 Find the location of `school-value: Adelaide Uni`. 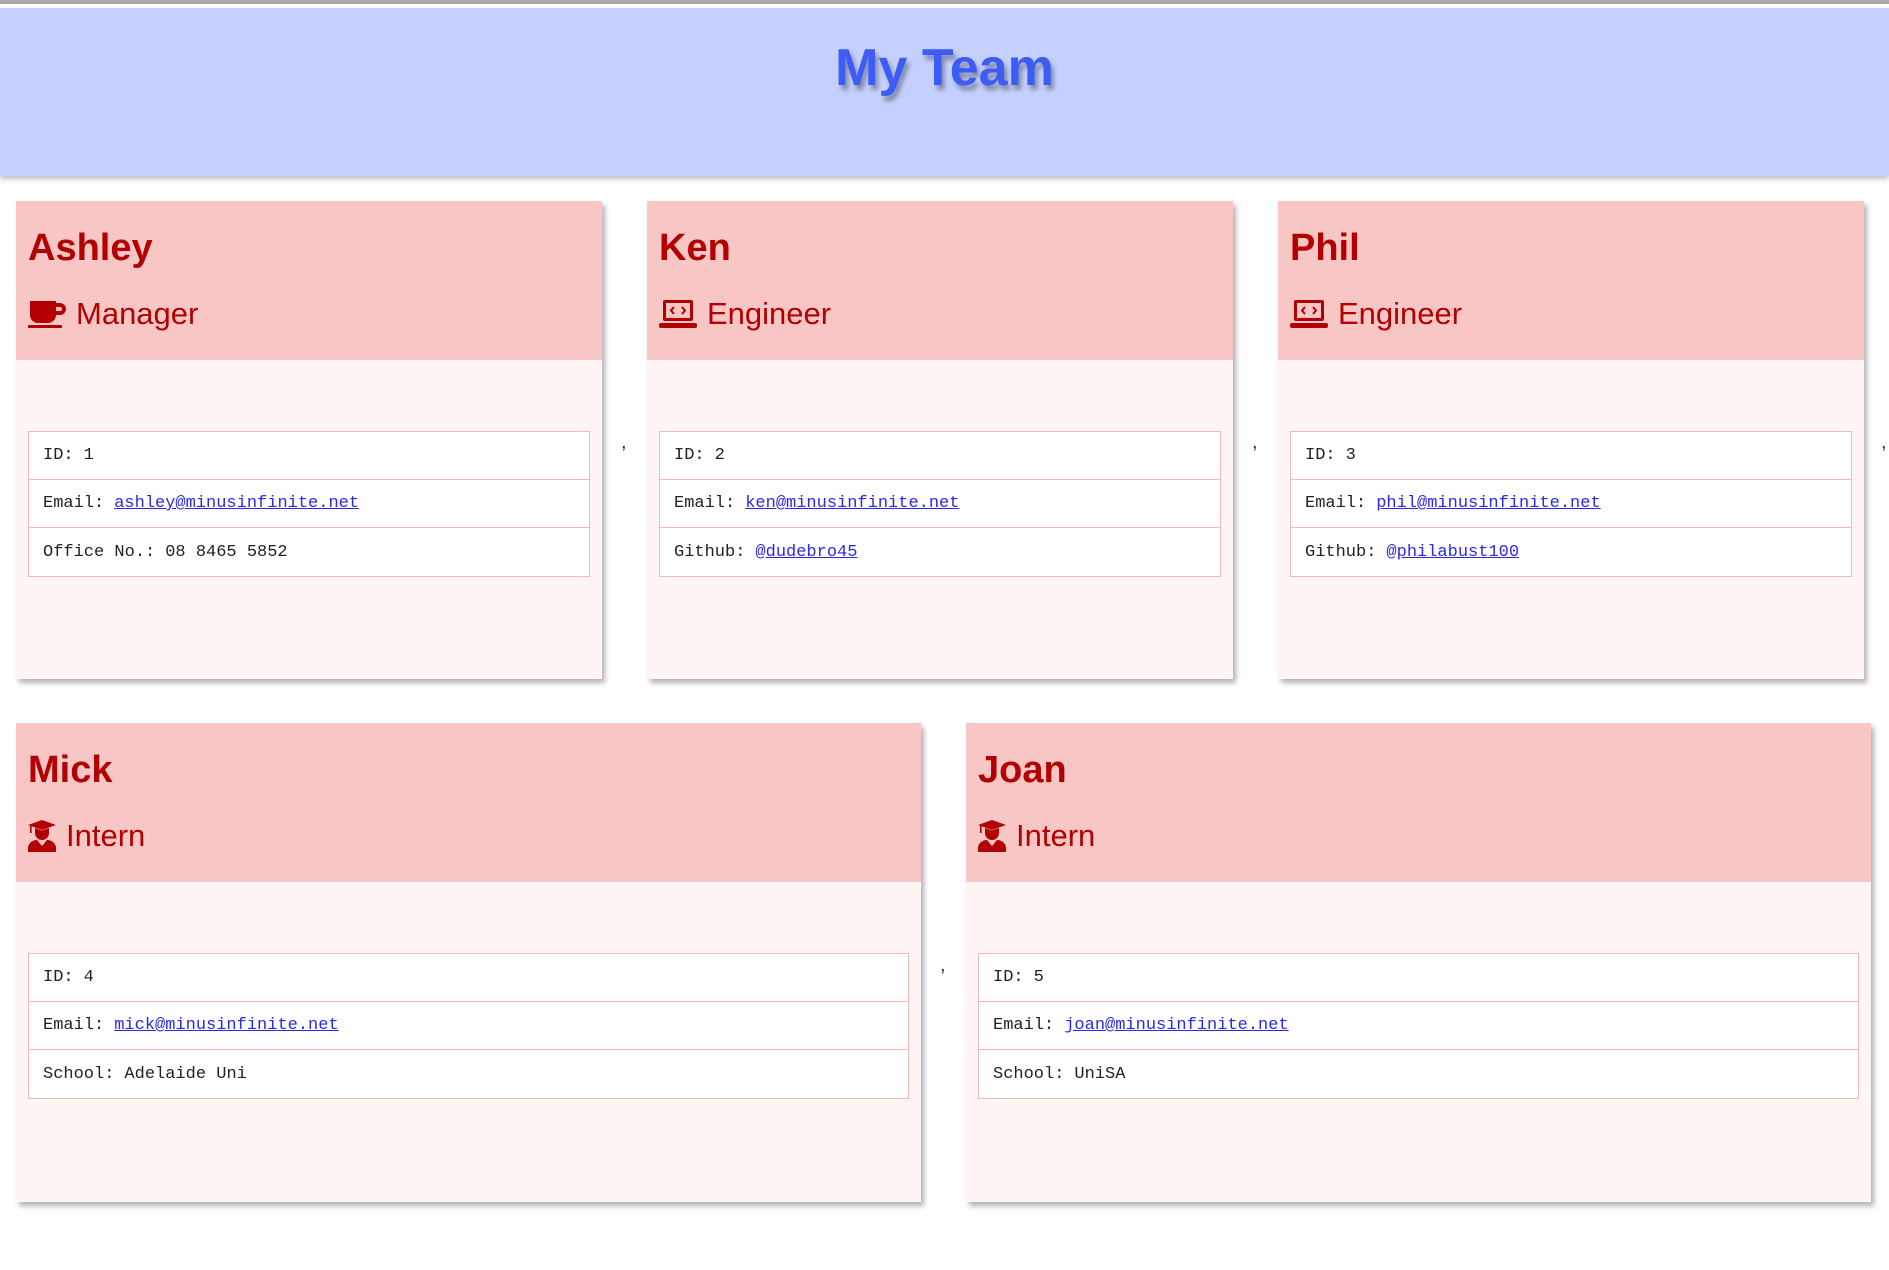

school-value: Adelaide Uni is located at coordinates (185, 1074).